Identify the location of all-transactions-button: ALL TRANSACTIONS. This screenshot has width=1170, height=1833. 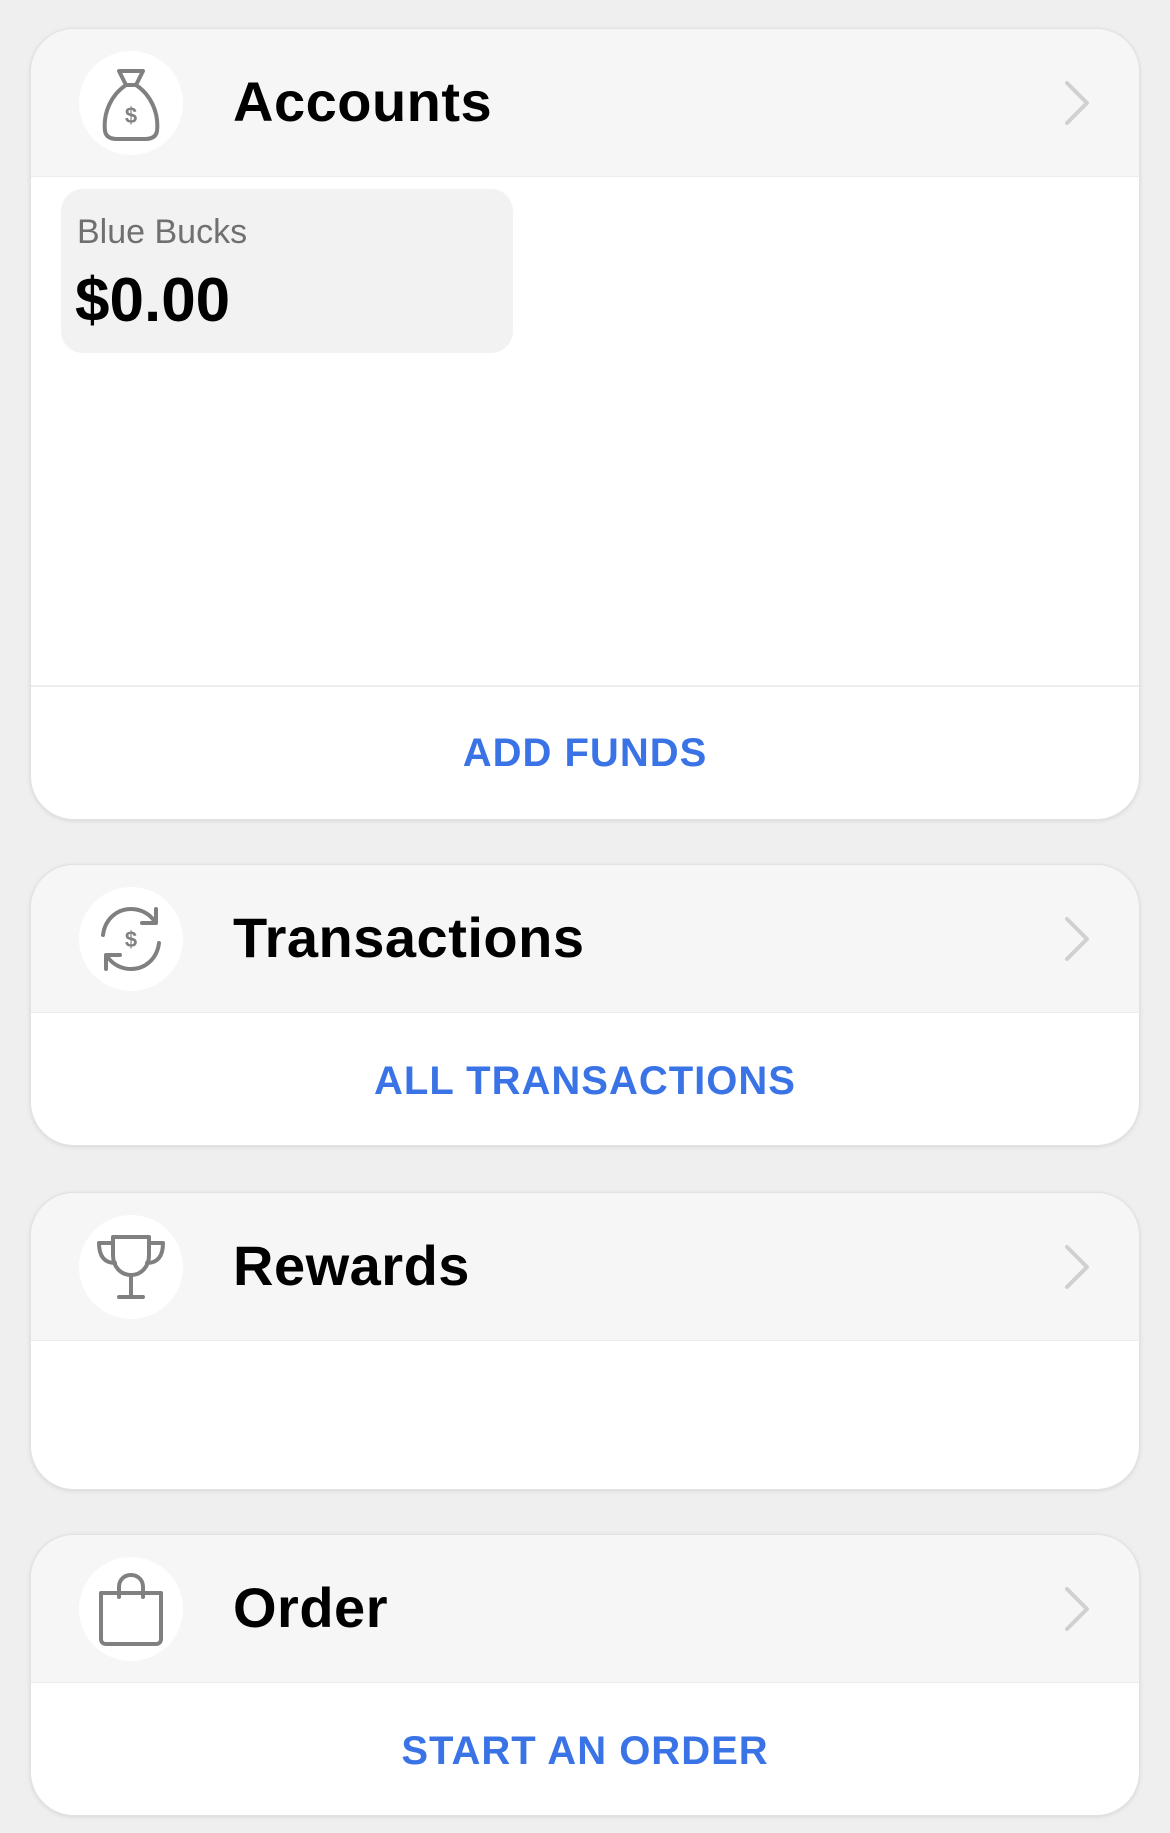
(585, 1081).